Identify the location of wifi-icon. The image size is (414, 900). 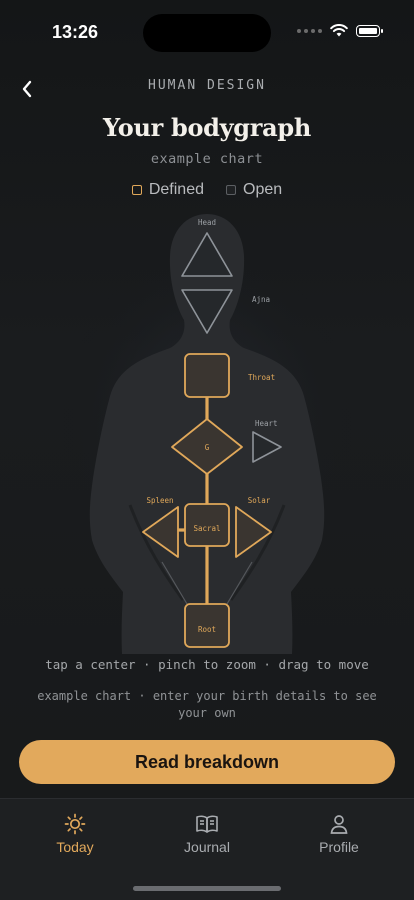
(339, 30).